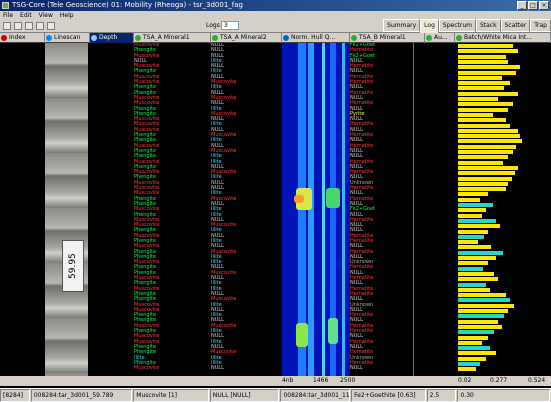 Image resolution: width=551 pixels, height=402 pixels. What do you see at coordinates (66, 209) in the screenshot?
I see `core-image` at bounding box center [66, 209].